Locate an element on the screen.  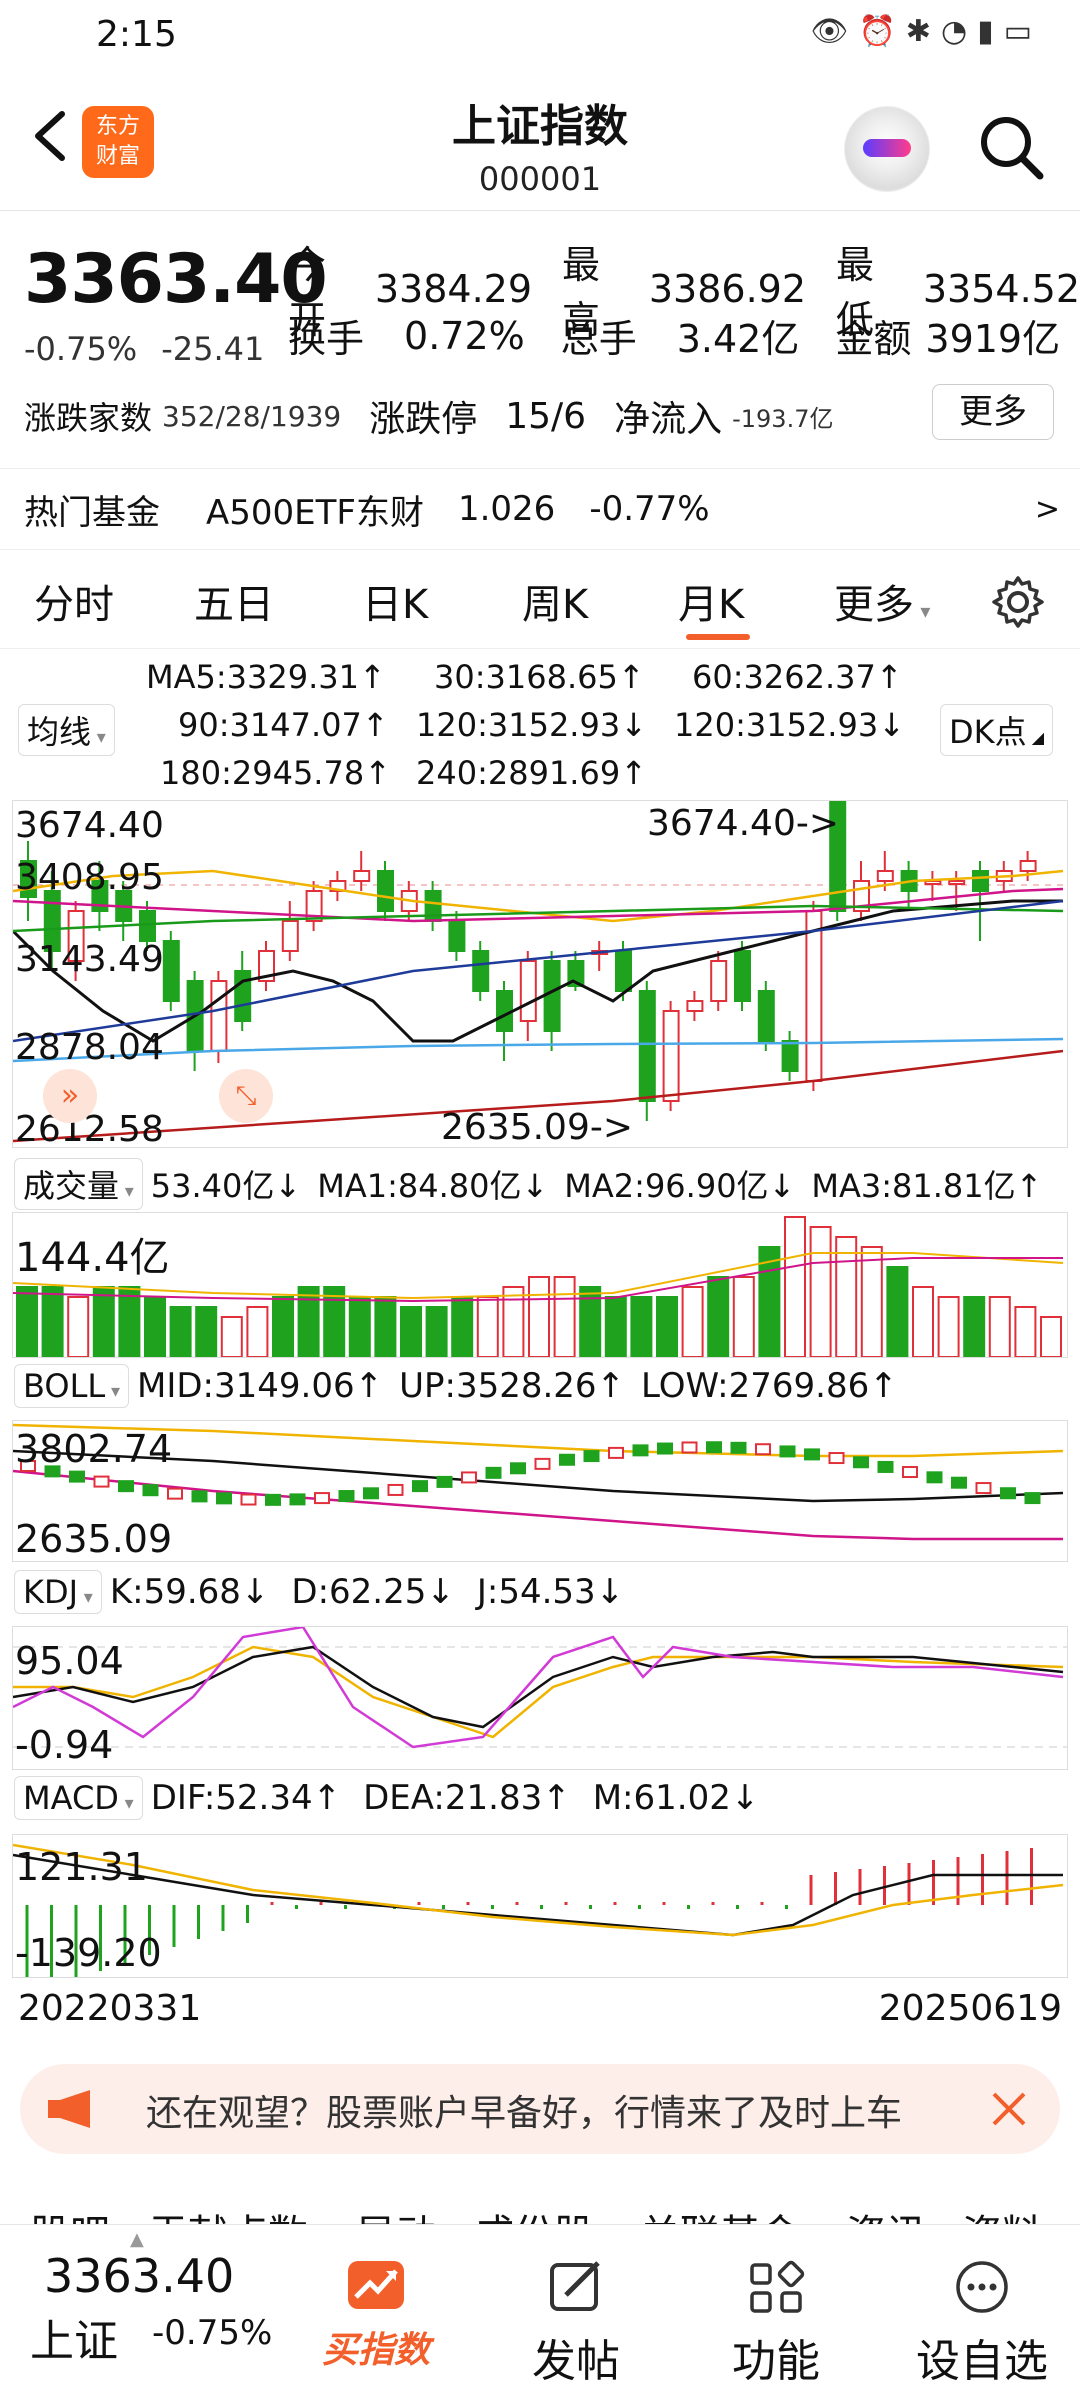
macd-selector: MACD ▾ is located at coordinates (78, 1798).